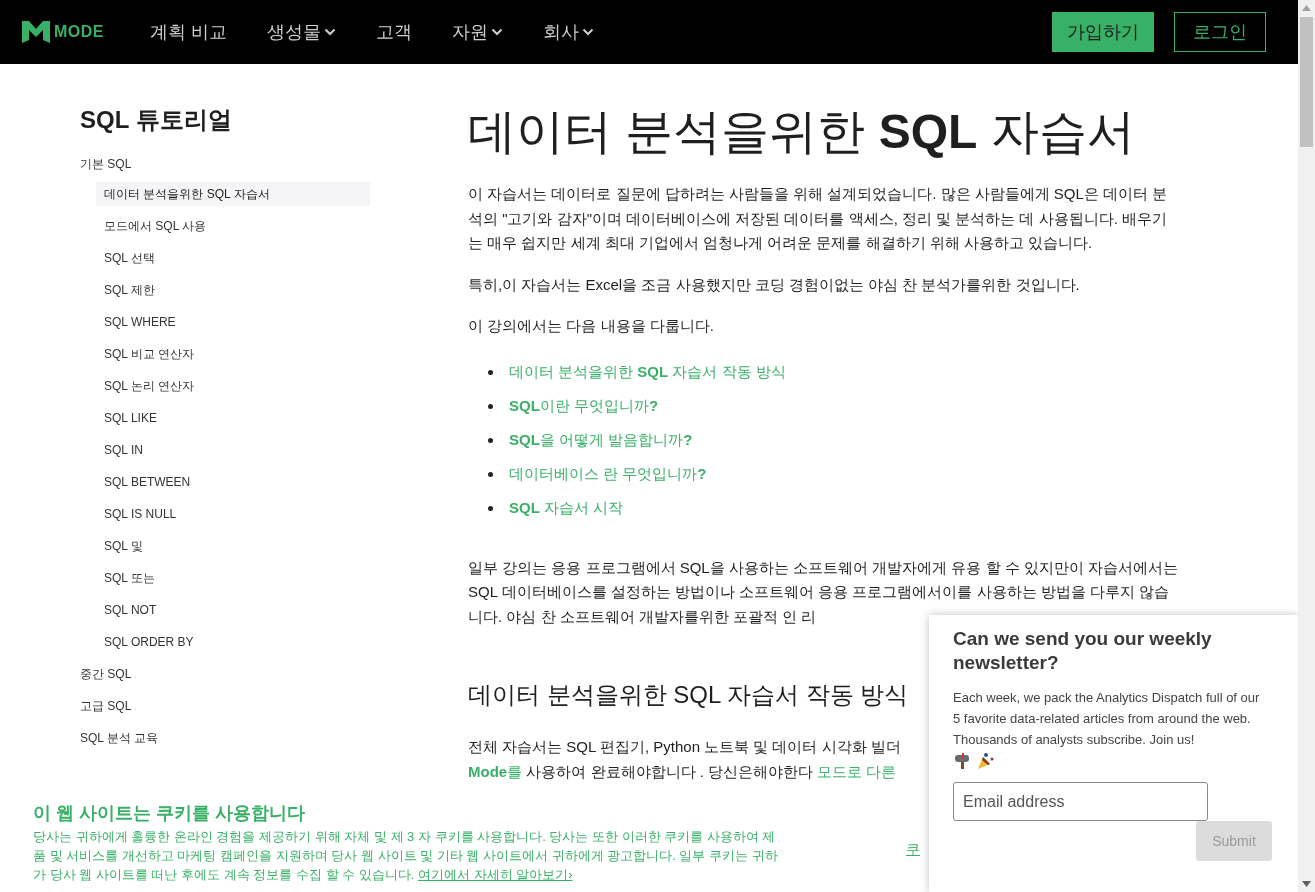 This screenshot has width=1315, height=892. Describe the element at coordinates (233, 226) in the screenshot. I see `sidebar-item: 모드에서 SQL 사용` at that location.